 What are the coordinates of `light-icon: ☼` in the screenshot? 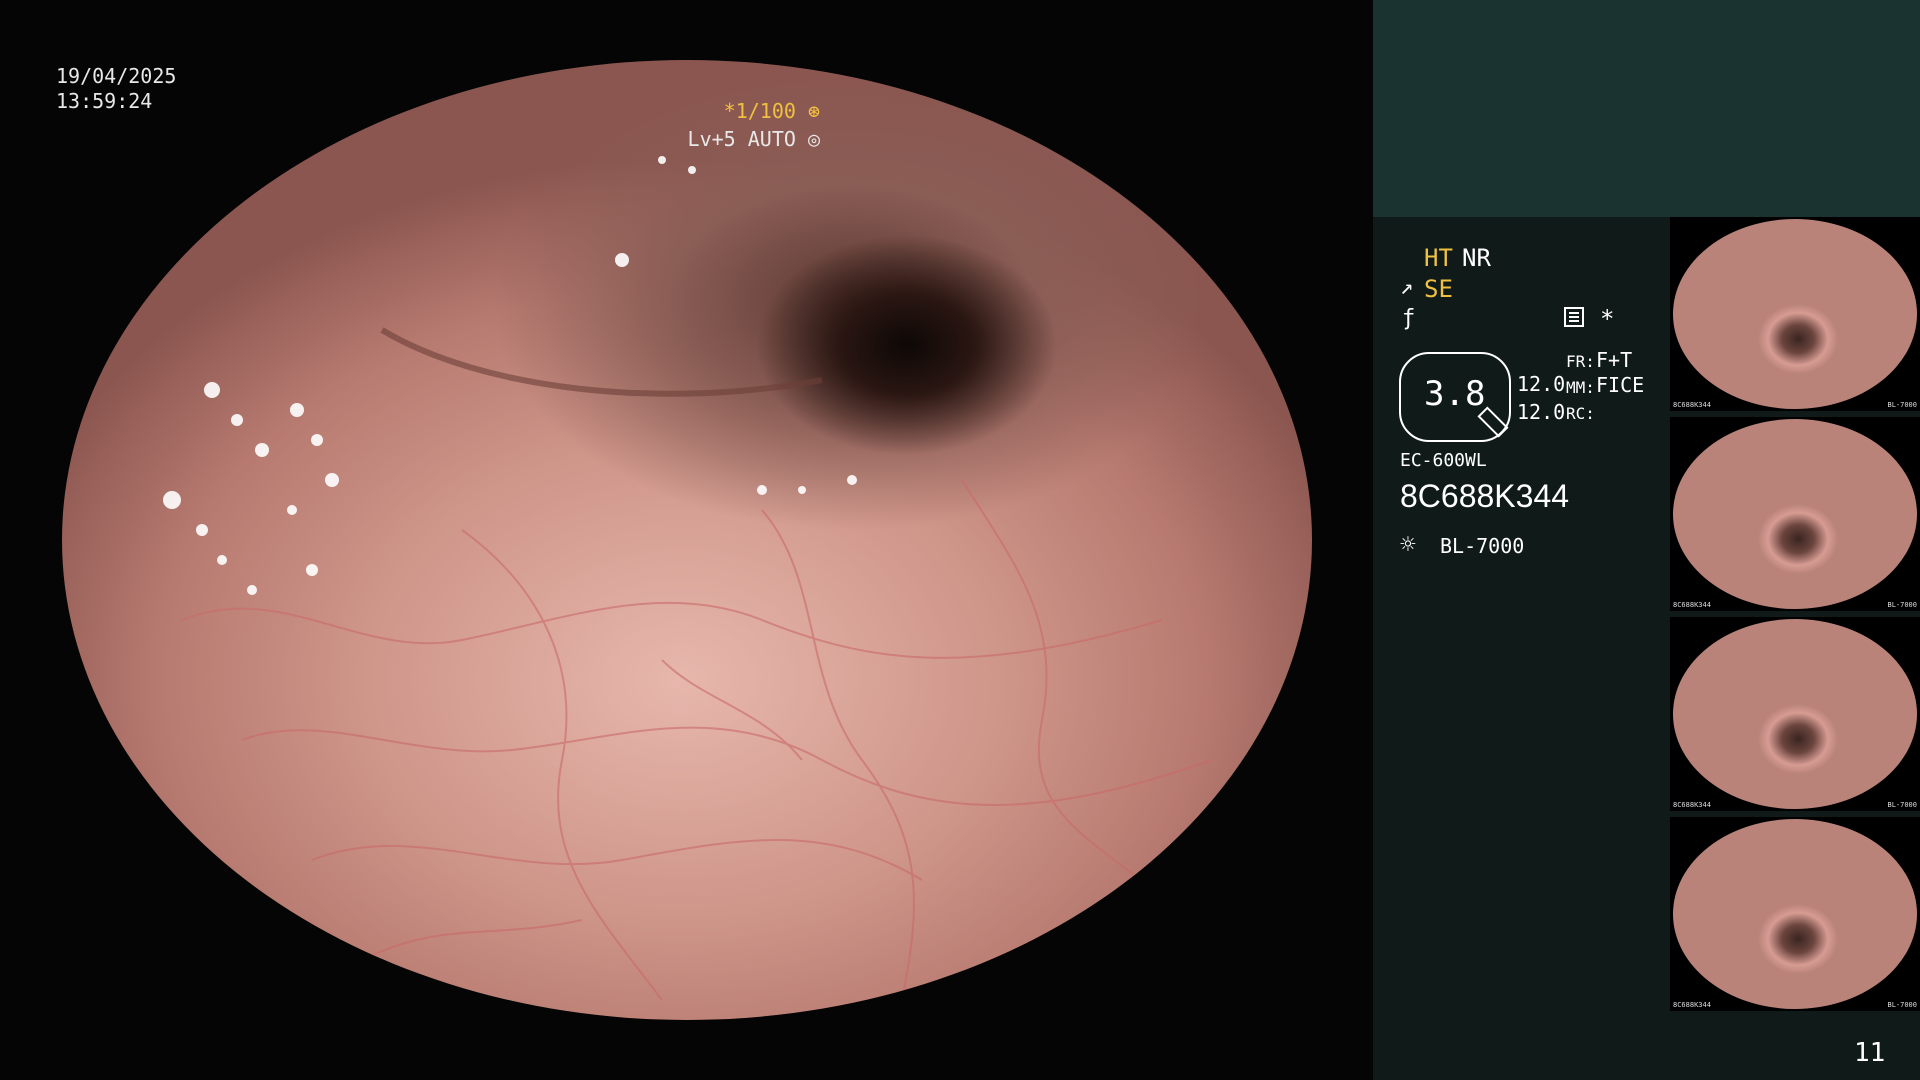 It's located at (1408, 545).